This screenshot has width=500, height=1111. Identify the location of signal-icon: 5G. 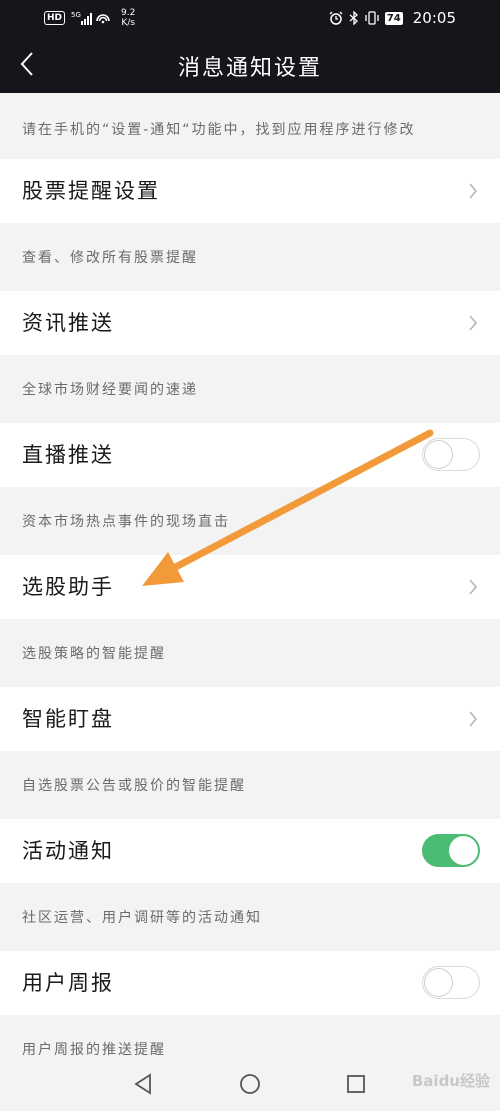
(91, 18).